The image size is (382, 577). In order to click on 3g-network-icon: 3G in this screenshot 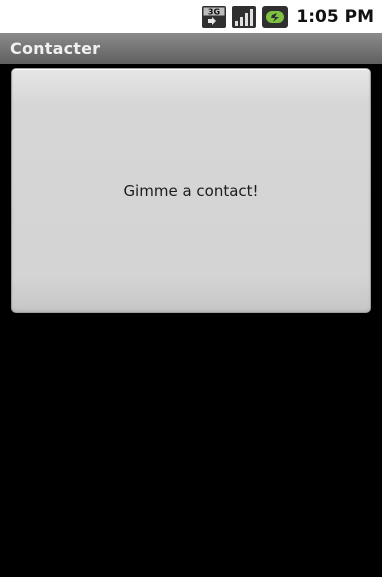, I will do `click(214, 16)`.